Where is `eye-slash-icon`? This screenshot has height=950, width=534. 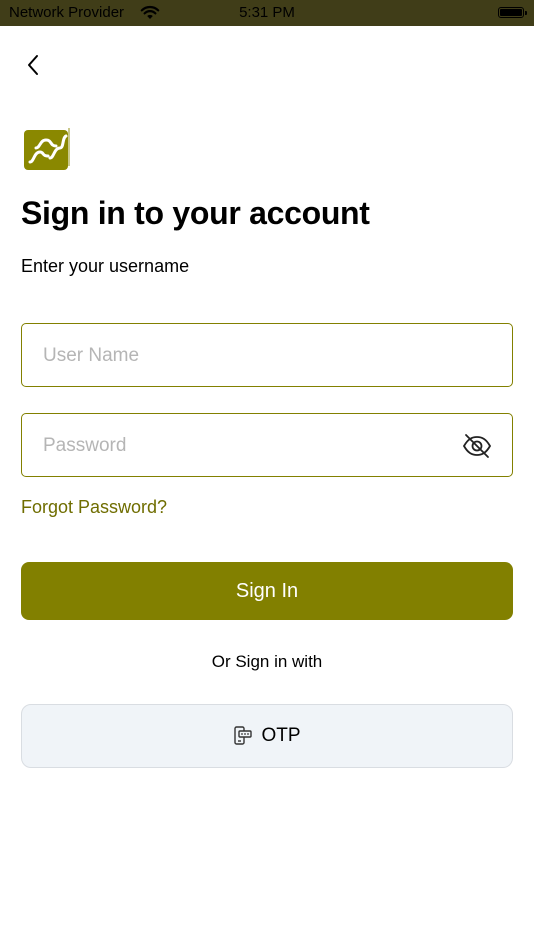
eye-slash-icon is located at coordinates (477, 446).